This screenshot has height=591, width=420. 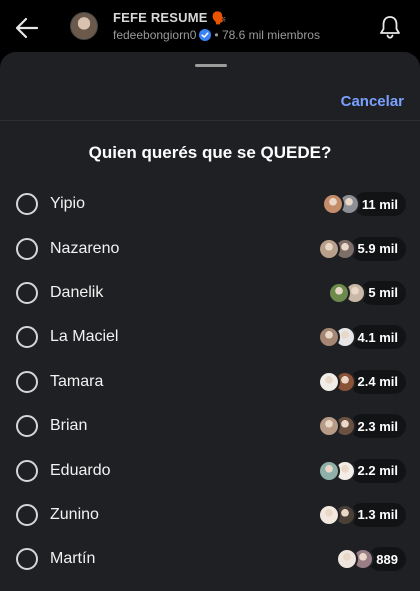 I want to click on poll-option: La Maciel 4.1 mil, so click(x=210, y=337).